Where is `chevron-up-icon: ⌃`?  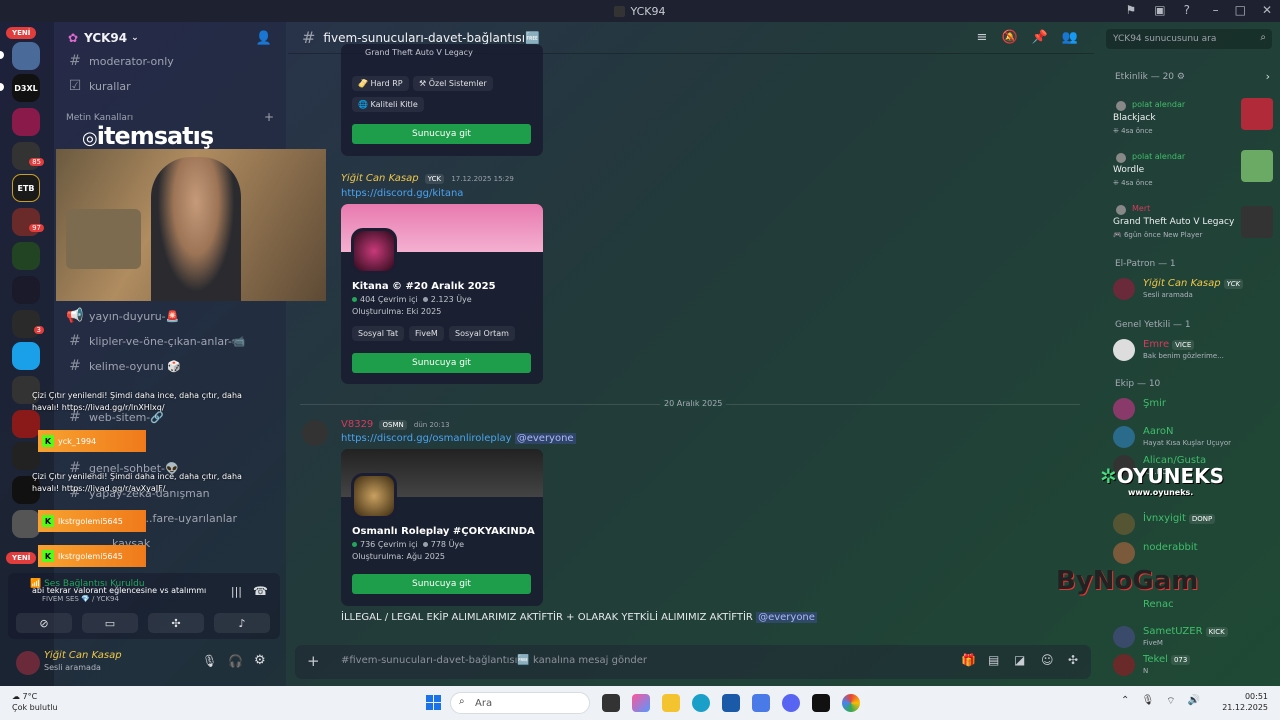 chevron-up-icon: ⌃ is located at coordinates (1125, 701).